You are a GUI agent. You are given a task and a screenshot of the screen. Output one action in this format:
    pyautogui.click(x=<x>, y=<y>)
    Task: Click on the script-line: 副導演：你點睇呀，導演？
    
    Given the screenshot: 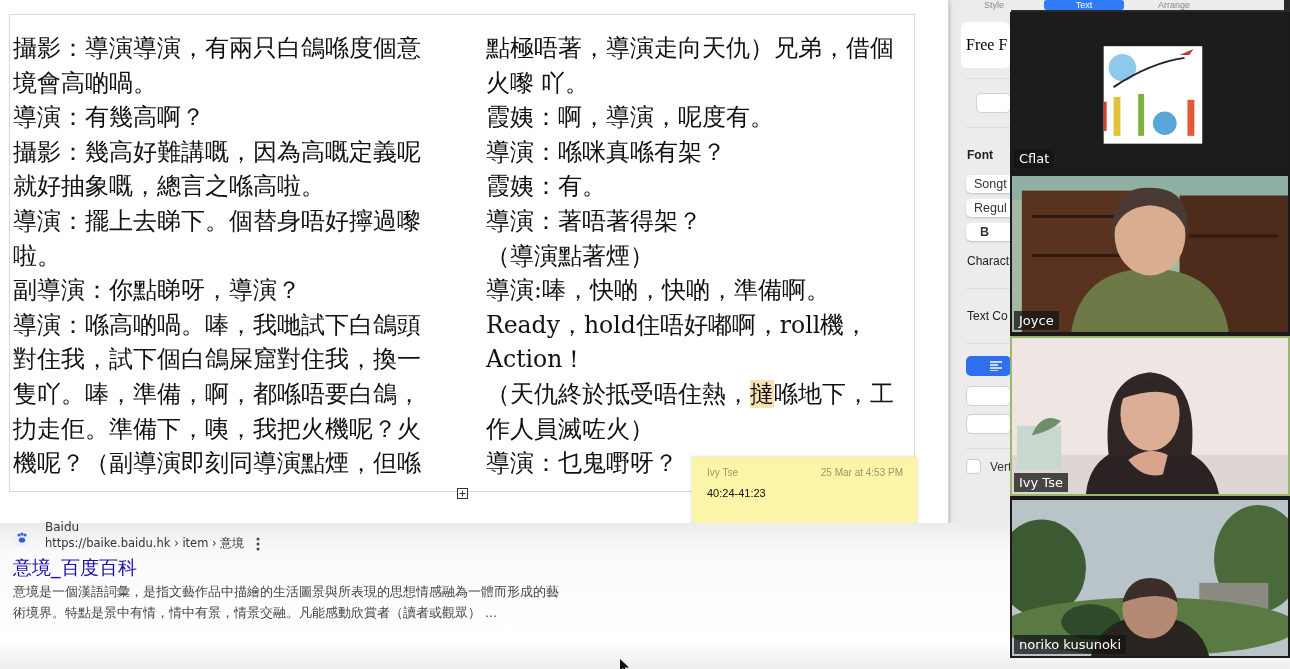 What is the action you would take?
    pyautogui.click(x=157, y=291)
    